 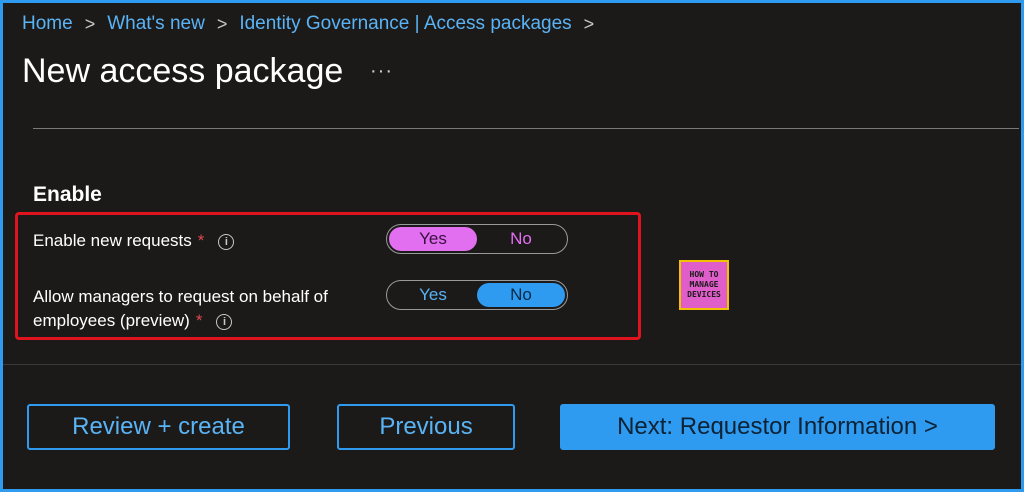 What do you see at coordinates (704, 274) in the screenshot?
I see `logo-line1: HOW TO` at bounding box center [704, 274].